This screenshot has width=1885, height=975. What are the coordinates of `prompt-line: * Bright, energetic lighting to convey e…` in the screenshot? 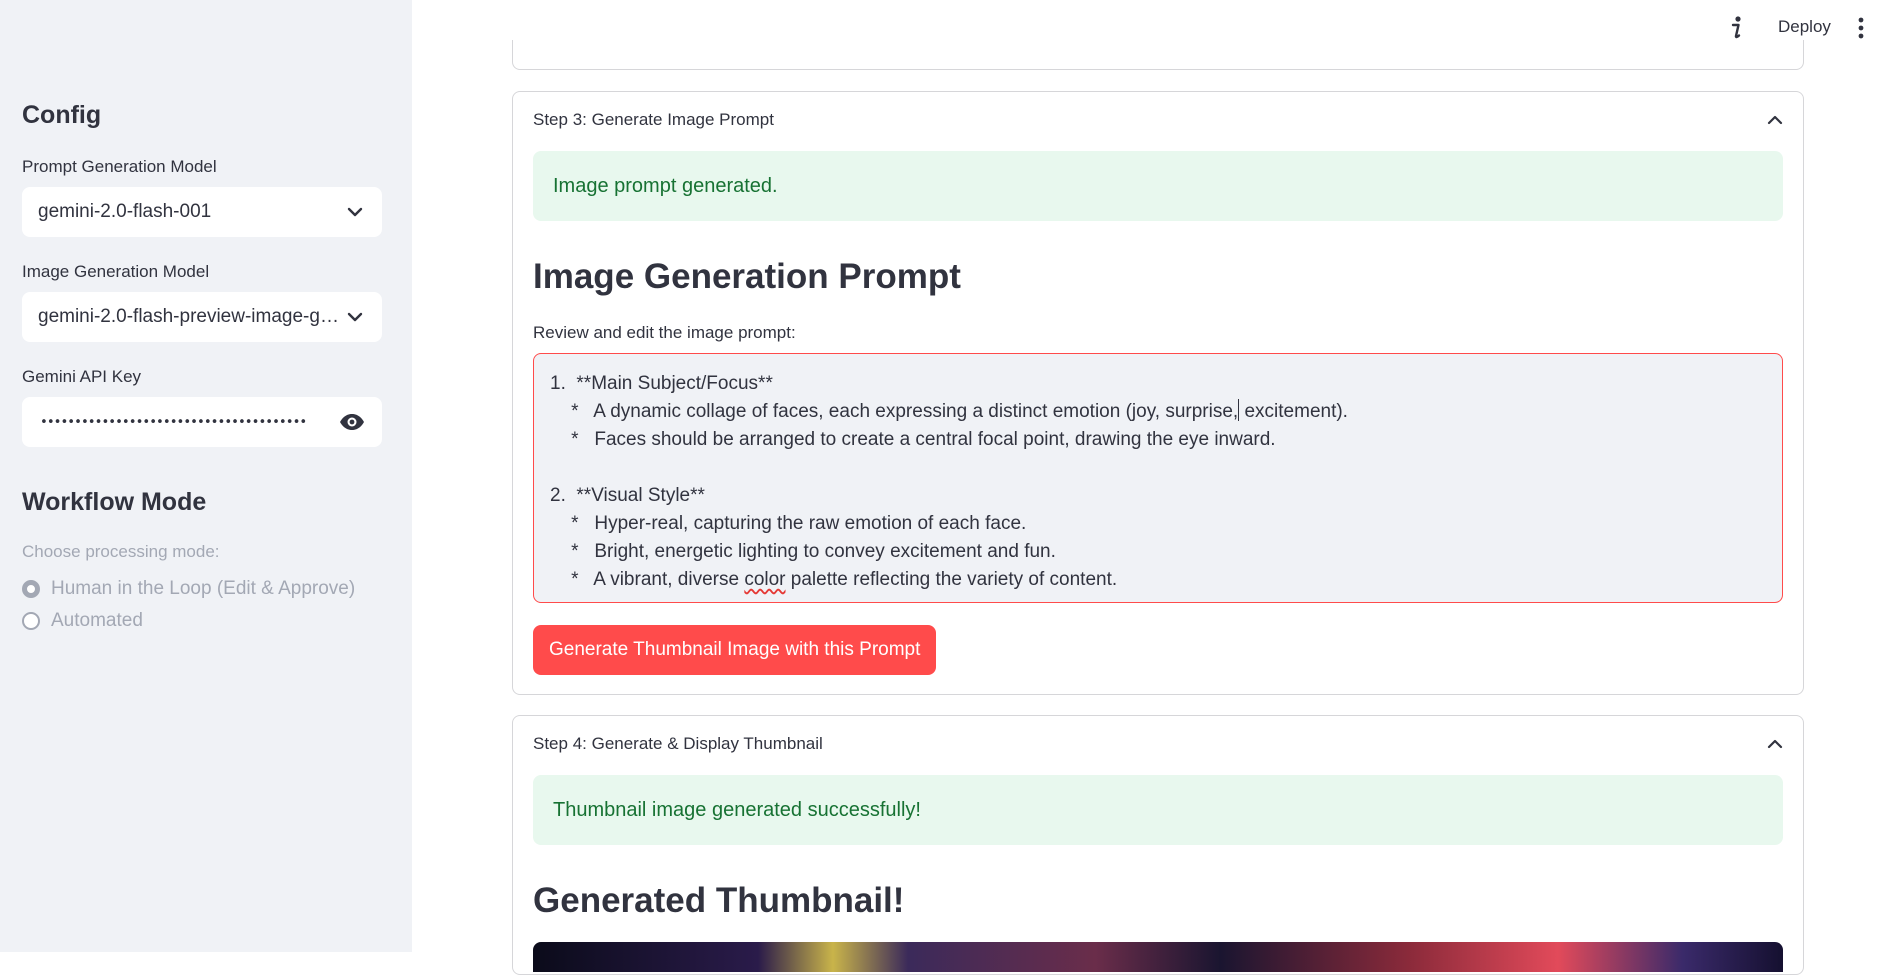 It's located at (803, 551).